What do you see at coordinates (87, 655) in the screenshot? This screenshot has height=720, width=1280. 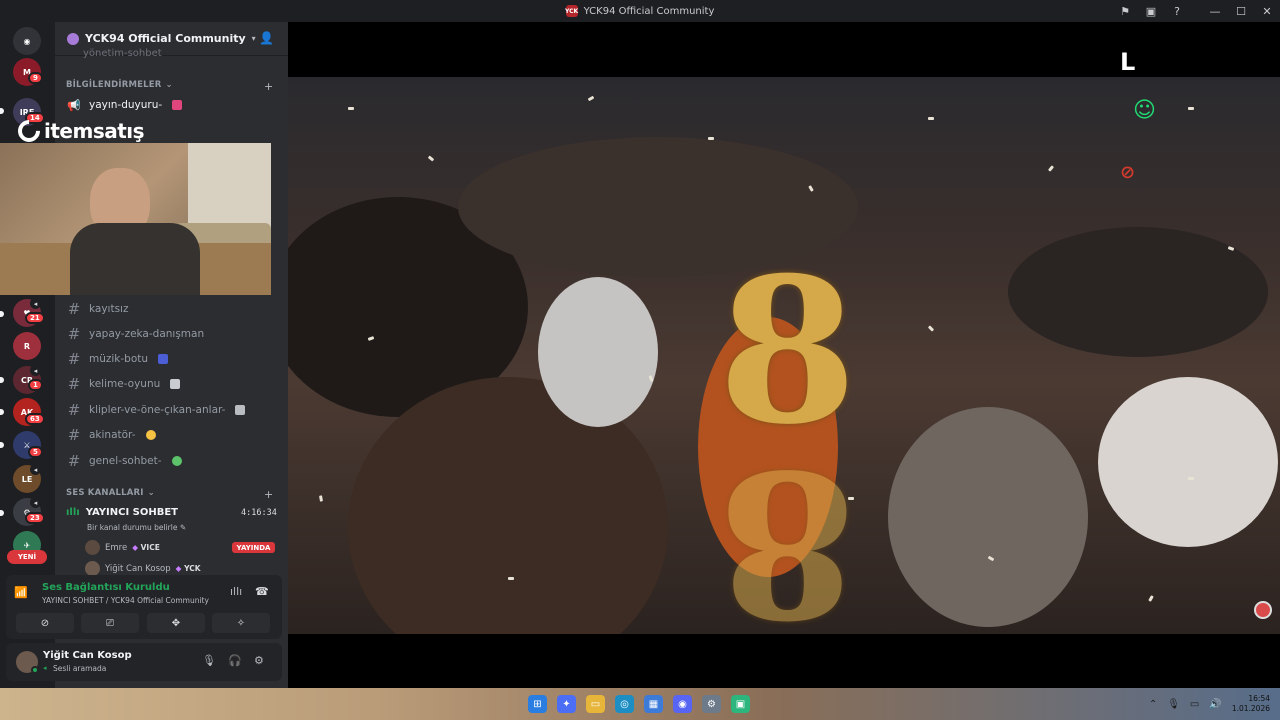 I see `user-name: Yiğit Can Kosop` at bounding box center [87, 655].